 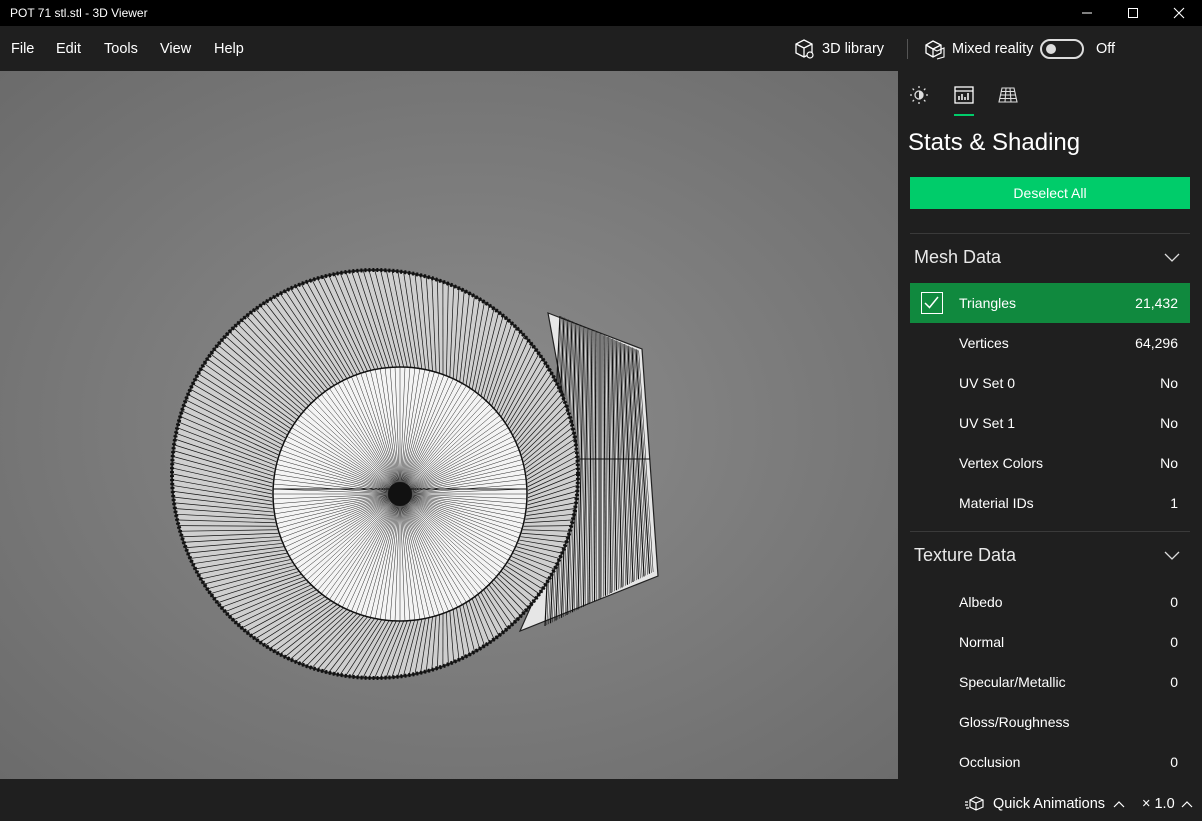 I want to click on status-bar: Quick Animations × 1.0, so click(x=601, y=800).